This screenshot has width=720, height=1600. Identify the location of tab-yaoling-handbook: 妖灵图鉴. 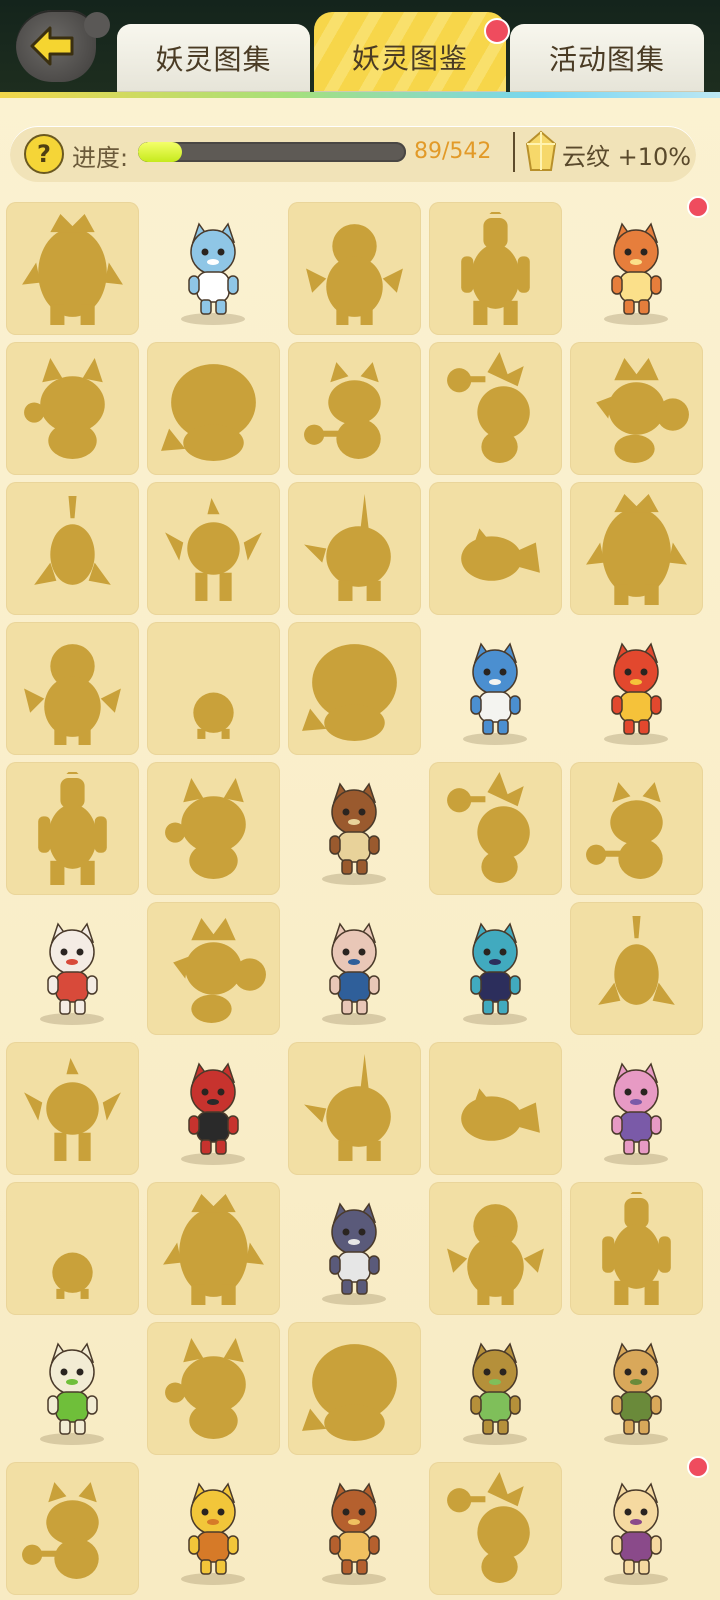
(410, 52).